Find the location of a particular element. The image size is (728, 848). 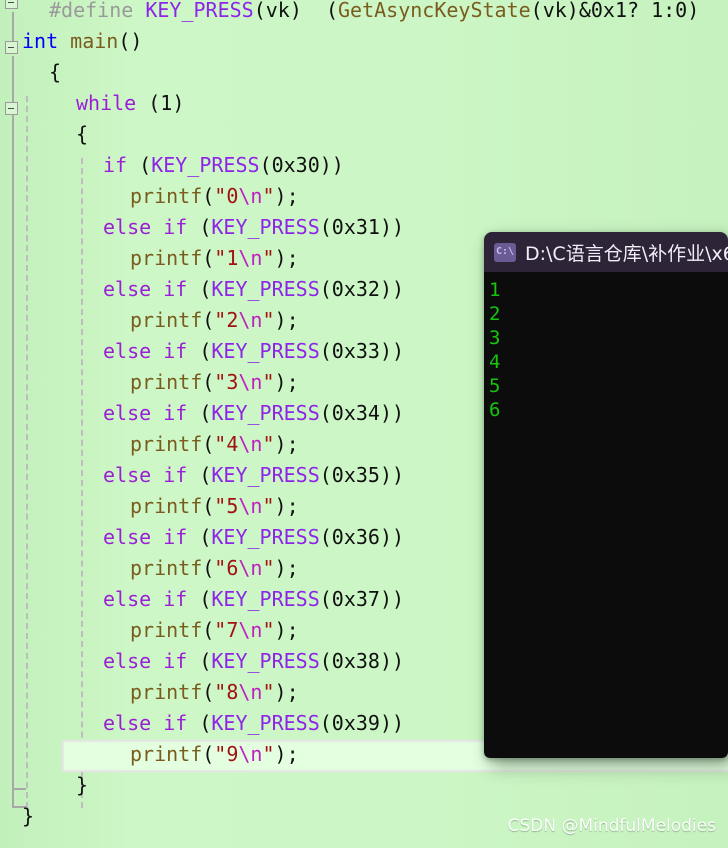

code-line: int main() is located at coordinates (82, 41).